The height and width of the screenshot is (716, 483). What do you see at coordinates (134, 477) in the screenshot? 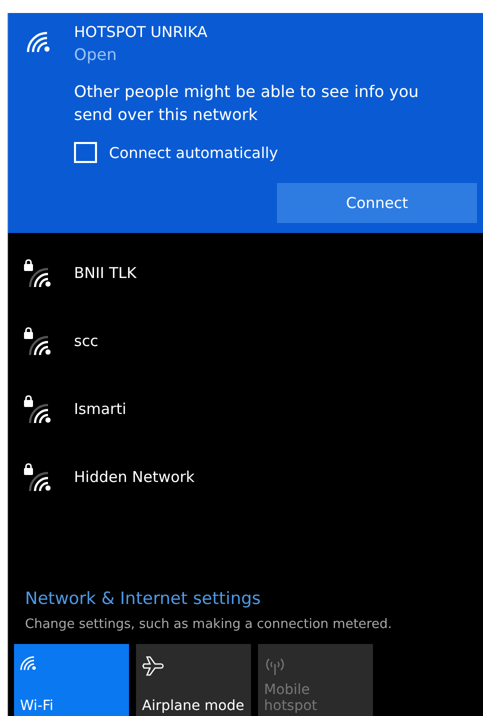
I see `network-name: Hidden Network` at bounding box center [134, 477].